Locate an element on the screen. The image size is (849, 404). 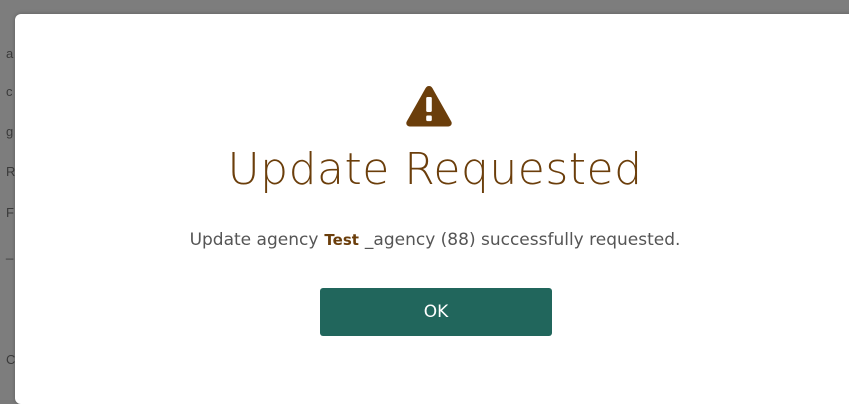
message-suffix: _agency (88) successfully requested. is located at coordinates (522, 240).